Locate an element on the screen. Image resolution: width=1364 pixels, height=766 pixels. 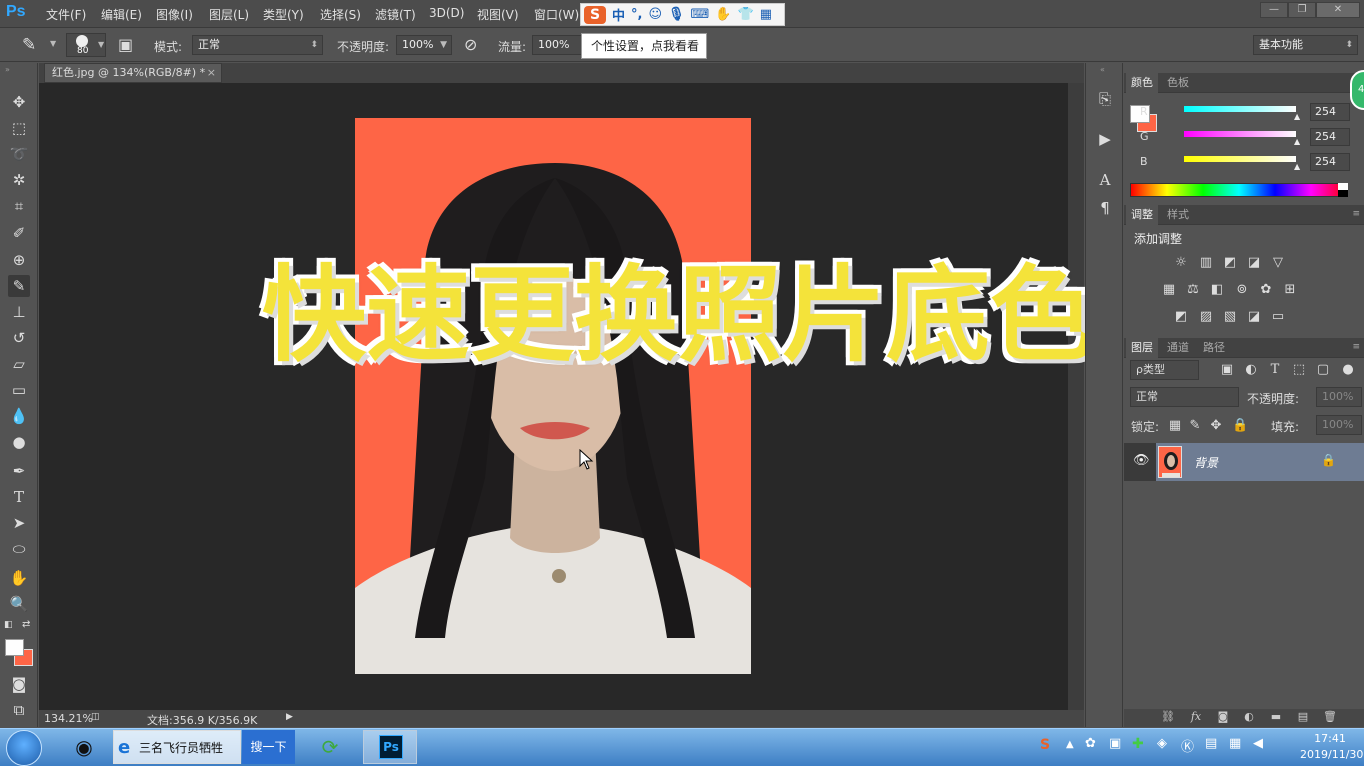
quick-mask-icon: ◙ is located at coordinates (19, 684).